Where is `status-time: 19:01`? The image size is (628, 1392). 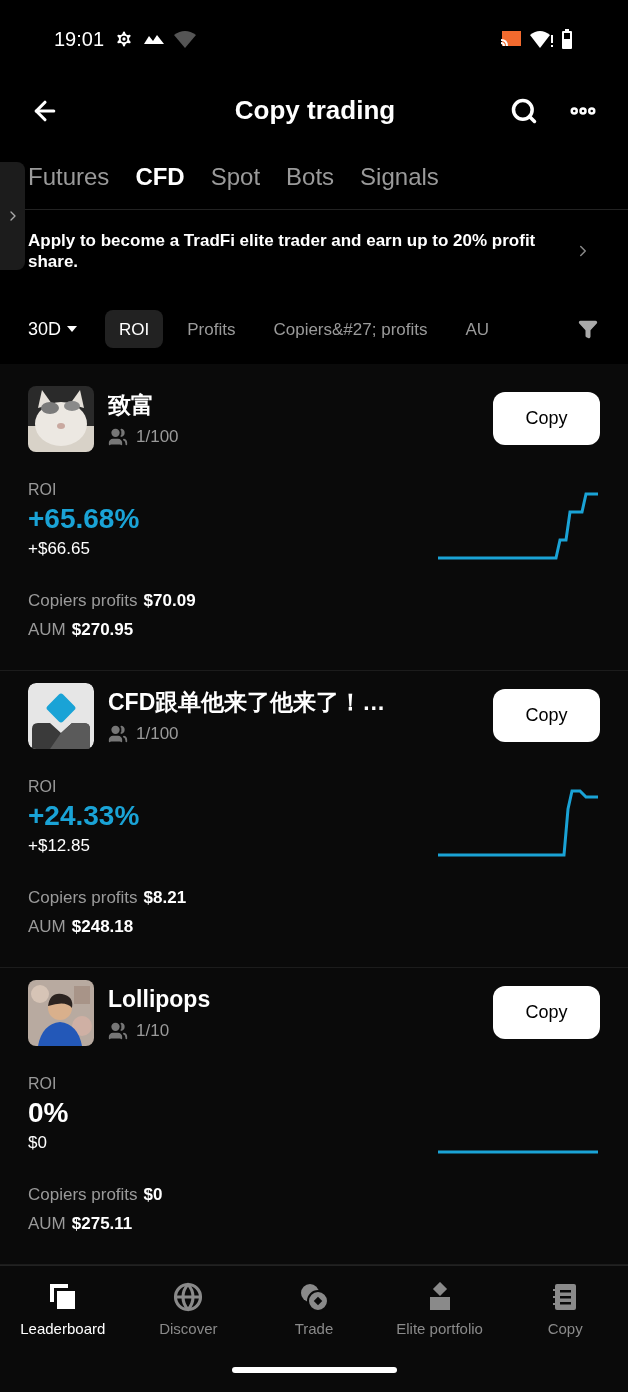
status-time: 19:01 is located at coordinates (79, 39).